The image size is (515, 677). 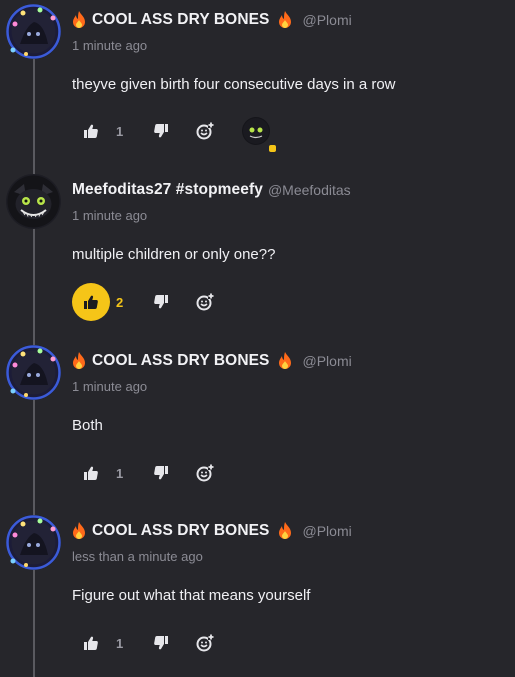 What do you see at coordinates (272, 148) in the screenshot?
I see `reaction-badge` at bounding box center [272, 148].